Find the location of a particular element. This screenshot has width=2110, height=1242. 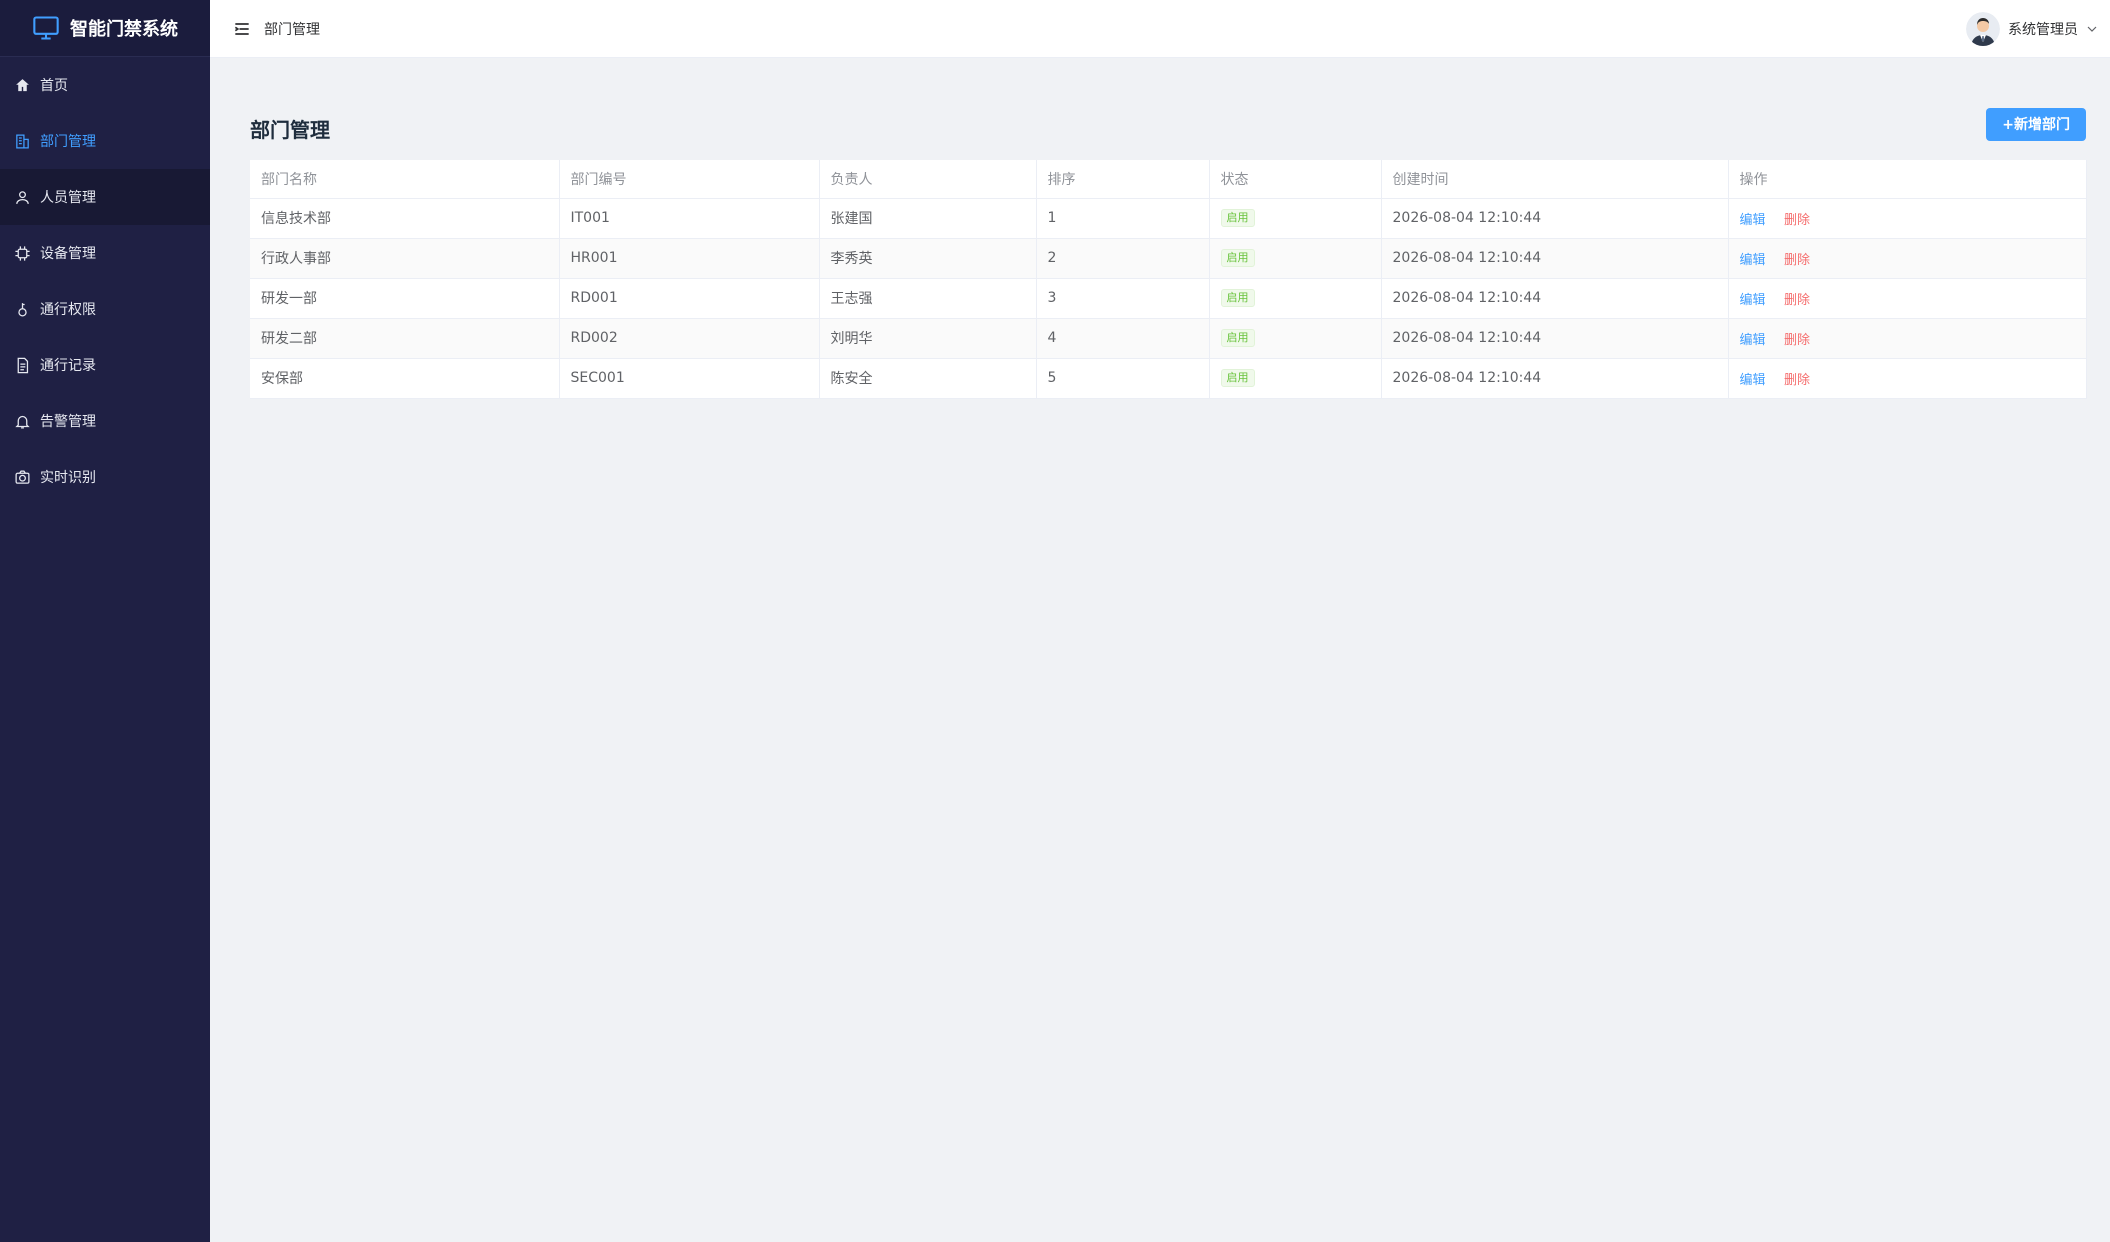

cell-dept-name: 行政人事部 is located at coordinates (405, 258).